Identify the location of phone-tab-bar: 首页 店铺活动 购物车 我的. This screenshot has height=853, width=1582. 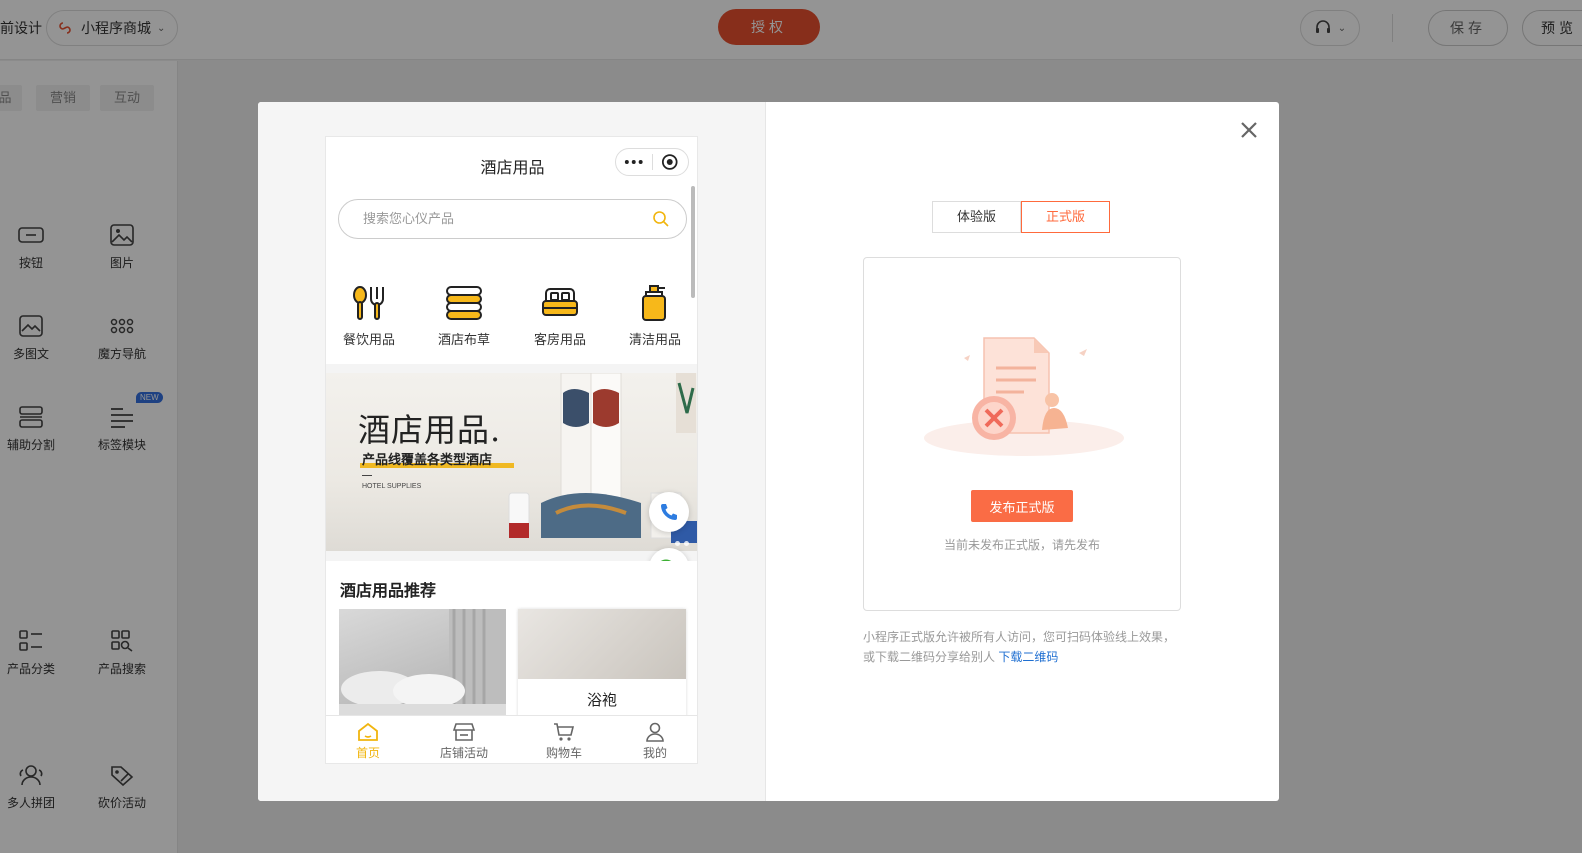
(511, 739).